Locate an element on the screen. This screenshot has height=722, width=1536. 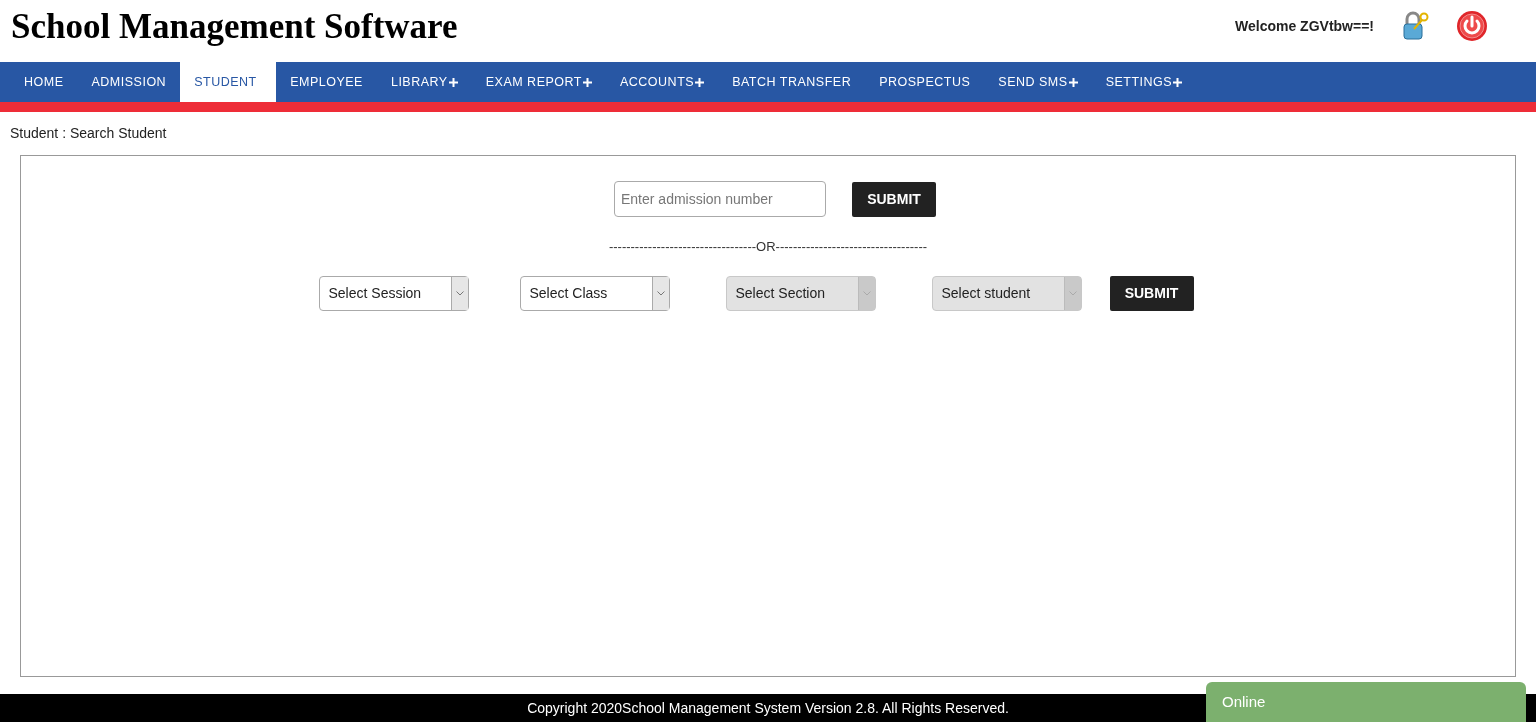
app-title: School Management Software is located at coordinates (234, 26).